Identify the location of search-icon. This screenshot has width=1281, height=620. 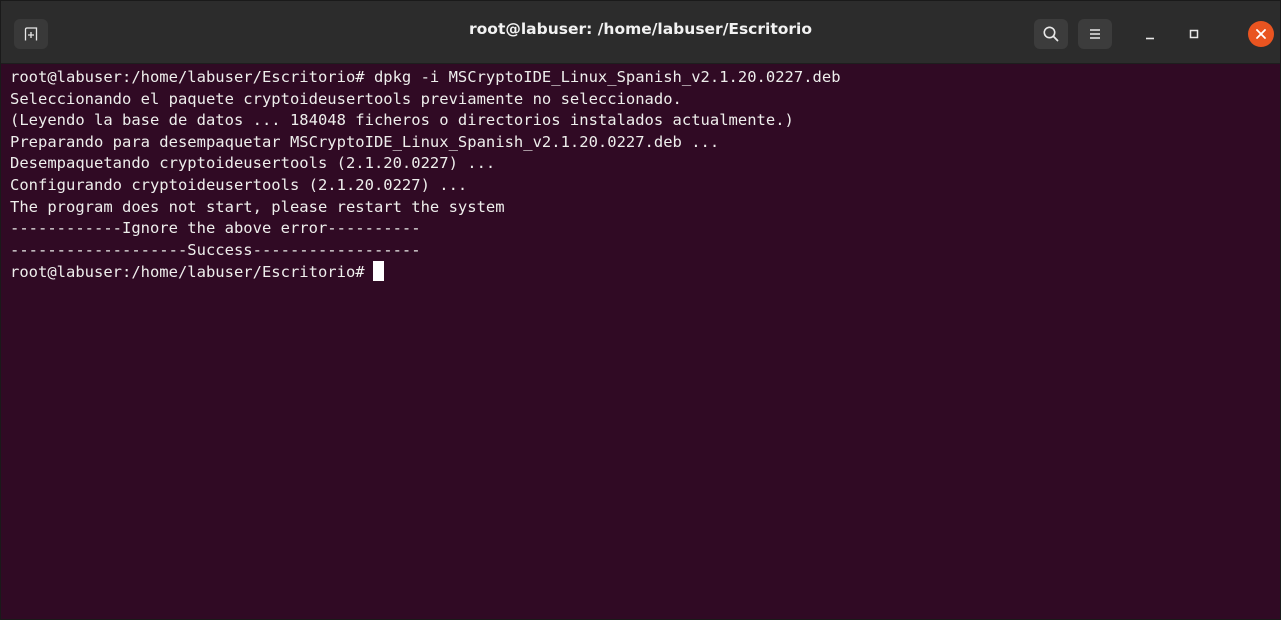
(1051, 34).